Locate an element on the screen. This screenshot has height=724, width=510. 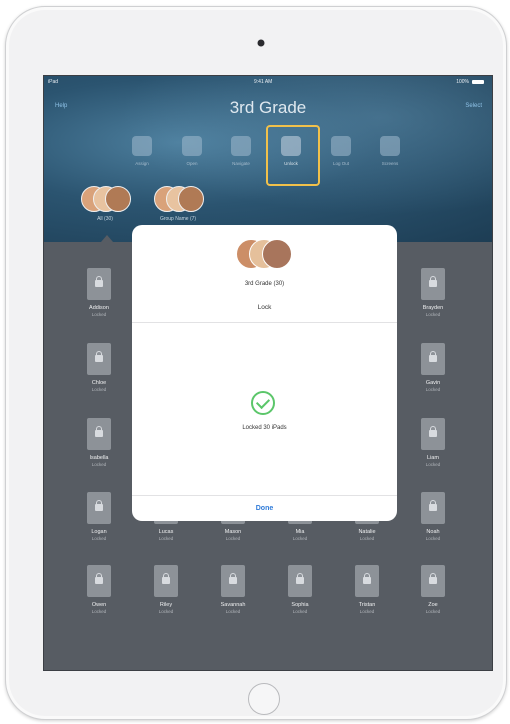
class-title: 3rd Grade is located at coordinates (268, 107).